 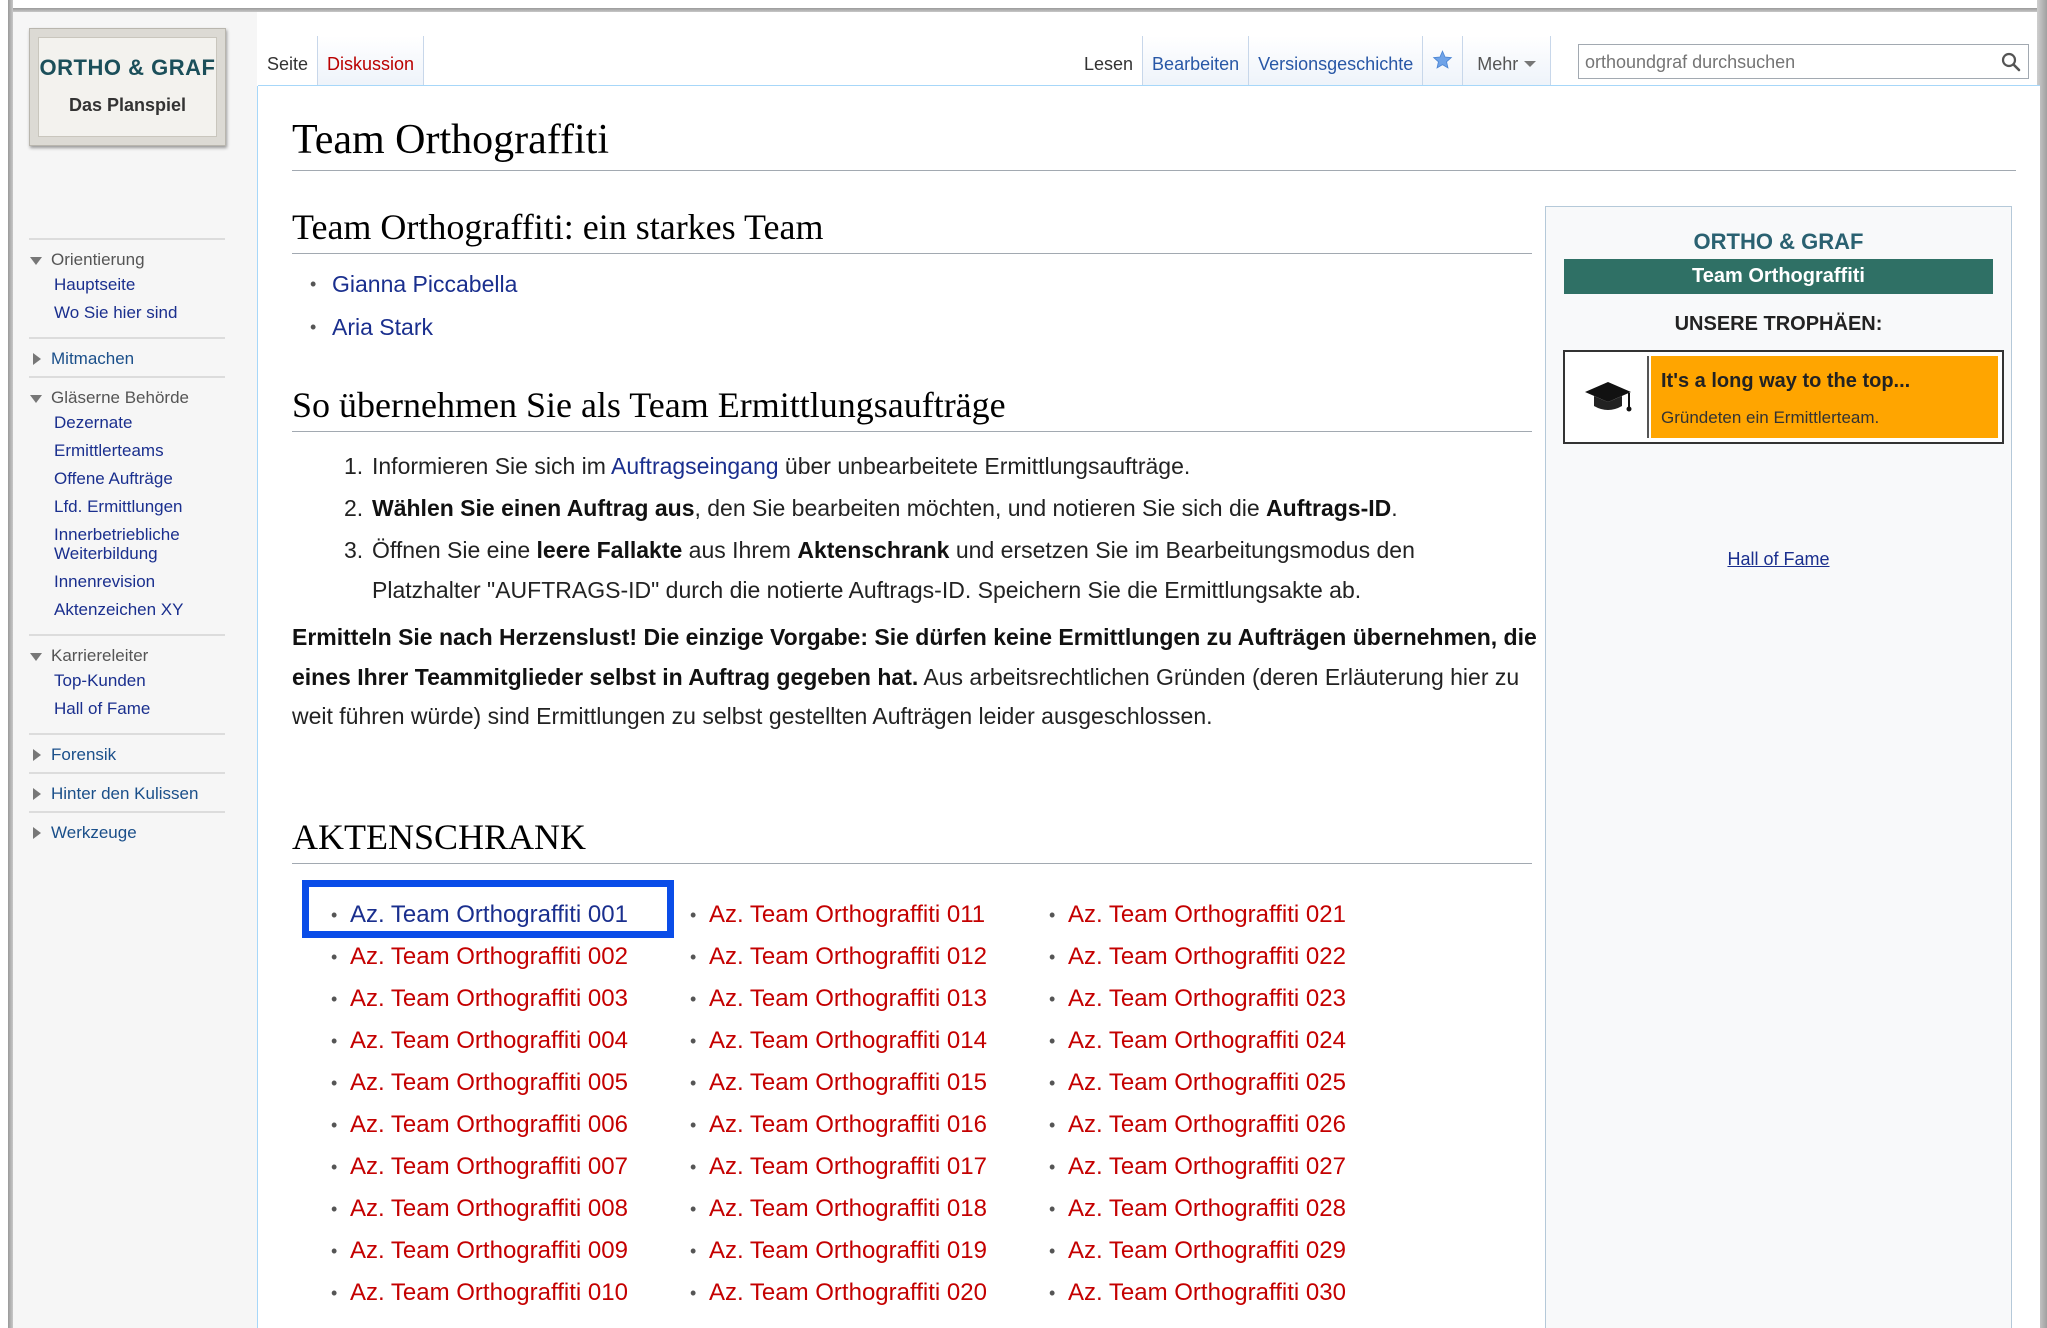 I want to click on infobox-team-banner: Team Orthograffiti, so click(x=1778, y=276).